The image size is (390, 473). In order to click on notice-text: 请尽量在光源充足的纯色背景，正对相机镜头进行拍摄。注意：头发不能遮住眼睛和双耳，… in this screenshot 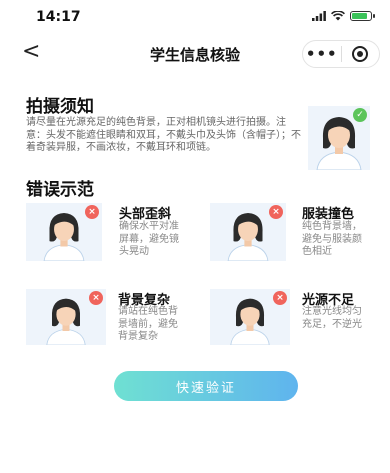, I will do `click(163, 135)`.